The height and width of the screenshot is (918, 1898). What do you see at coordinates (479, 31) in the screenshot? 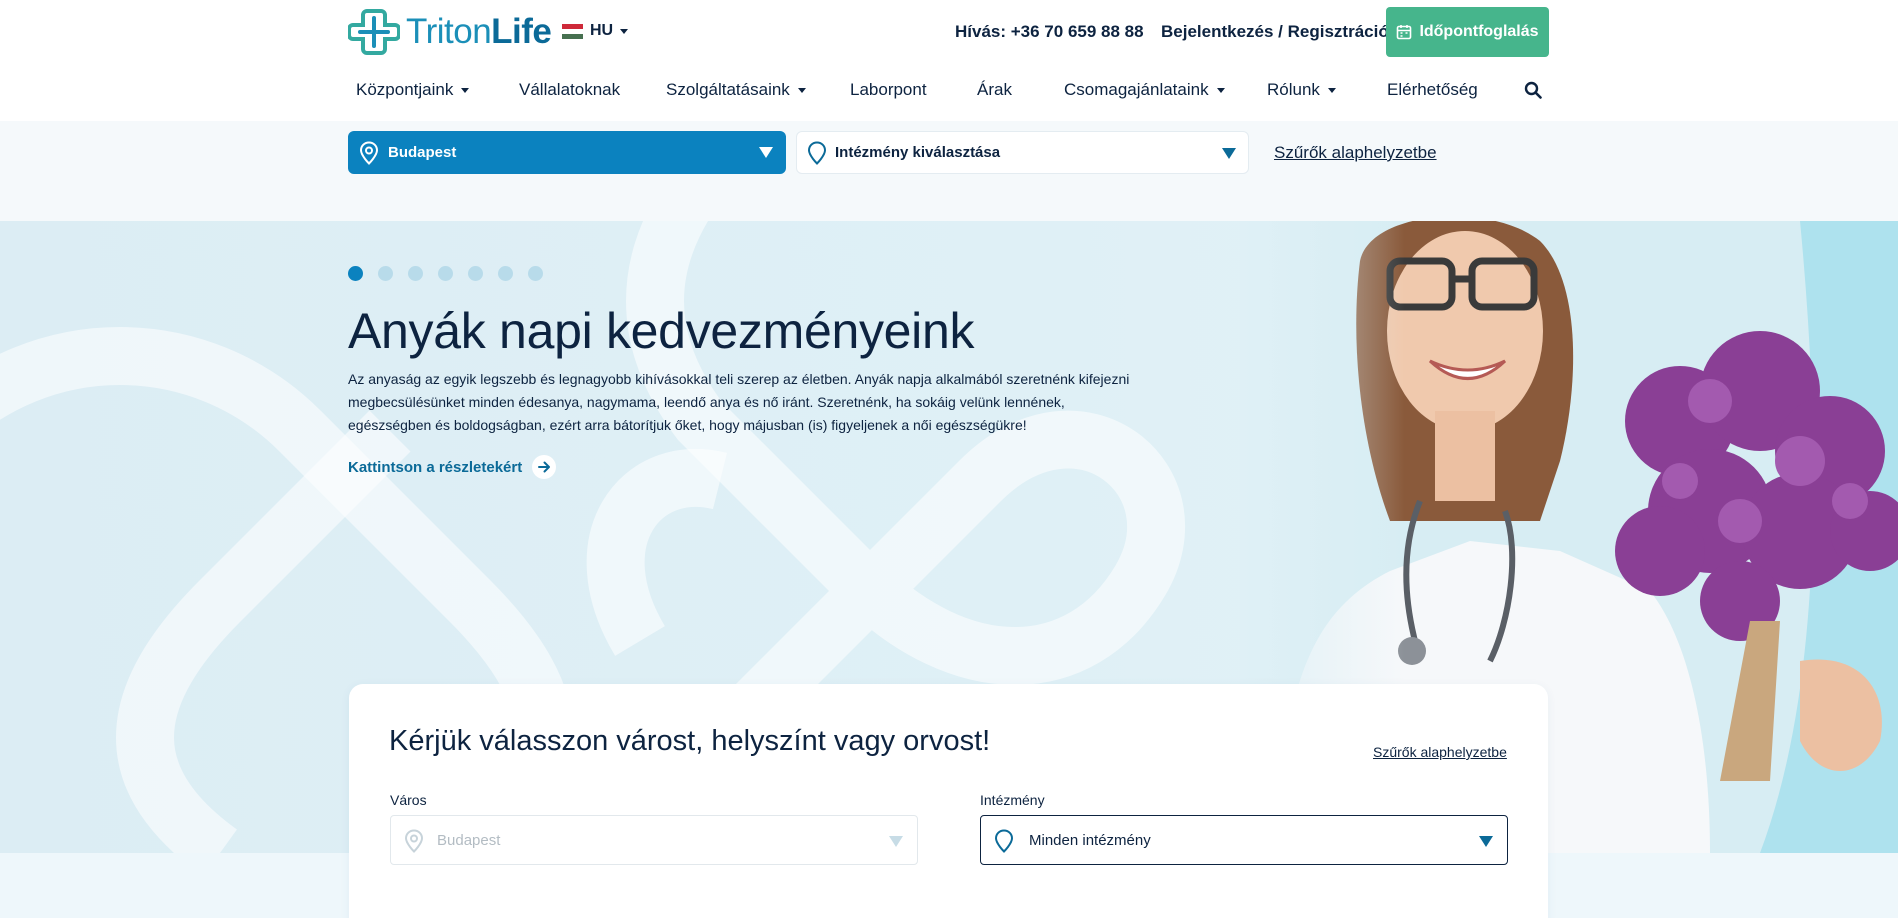
I see `brand-name: TritonLife` at bounding box center [479, 31].